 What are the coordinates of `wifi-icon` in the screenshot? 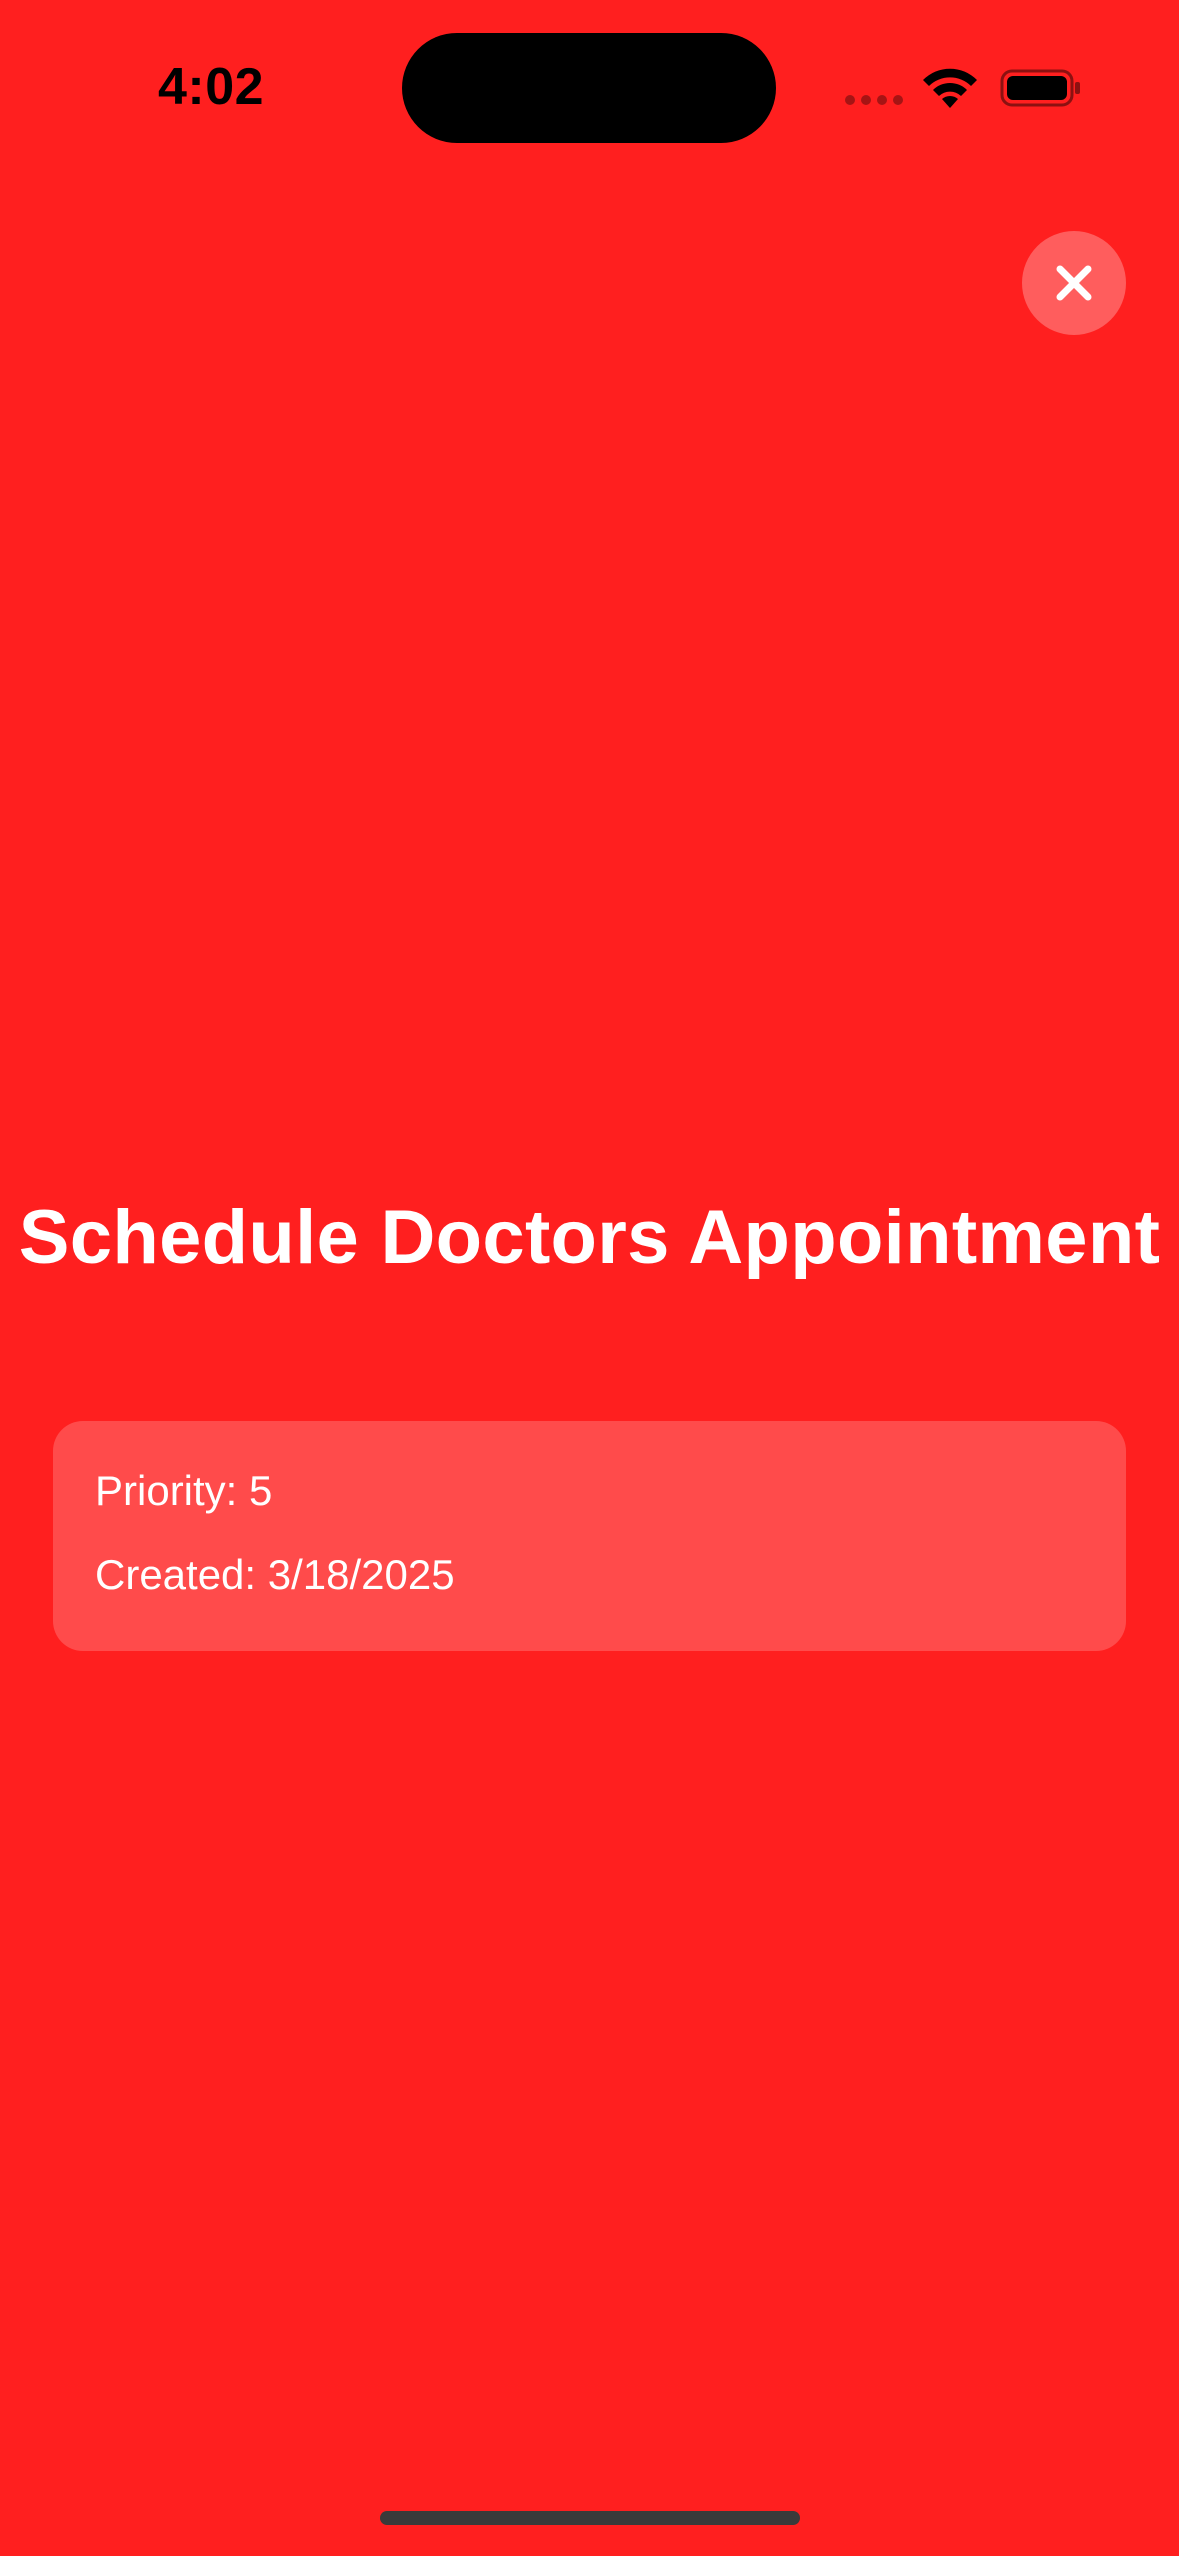 It's located at (950, 88).